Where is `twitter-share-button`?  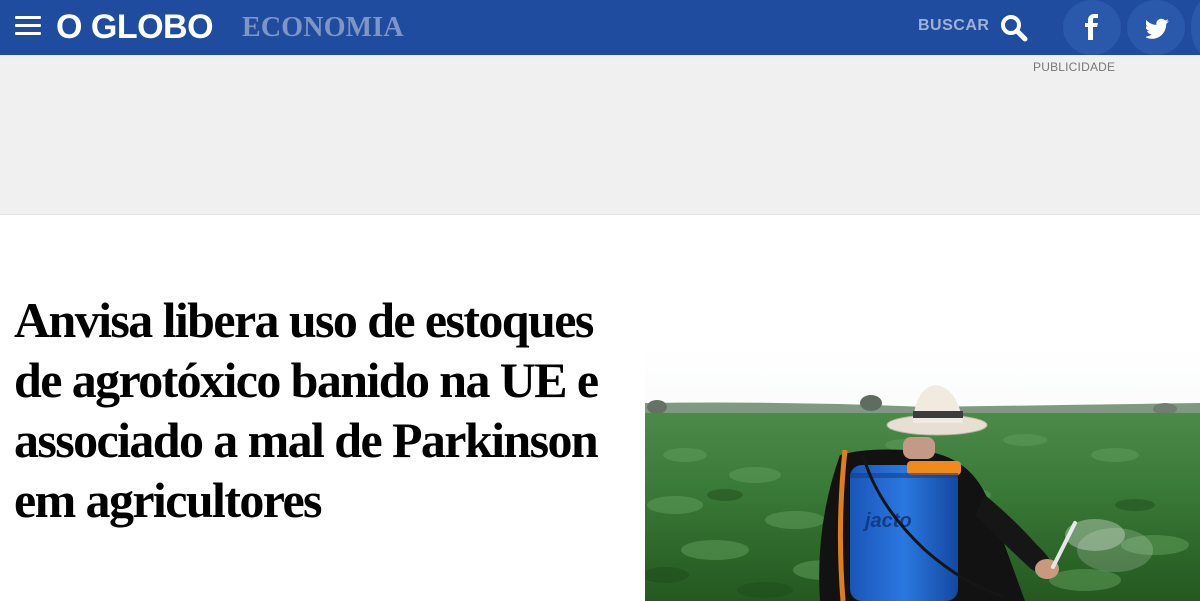
twitter-share-button is located at coordinates (1156, 27).